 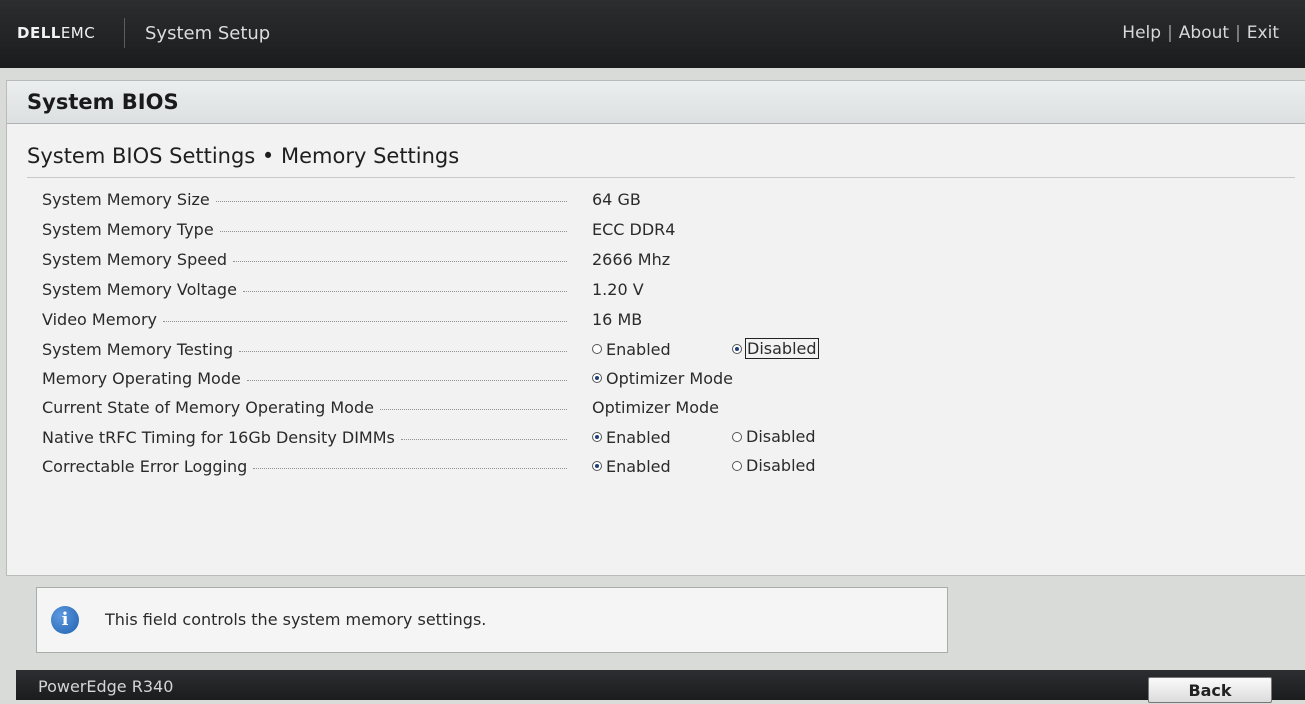 I want to click on panel-header: System BIOS, so click(x=656, y=102).